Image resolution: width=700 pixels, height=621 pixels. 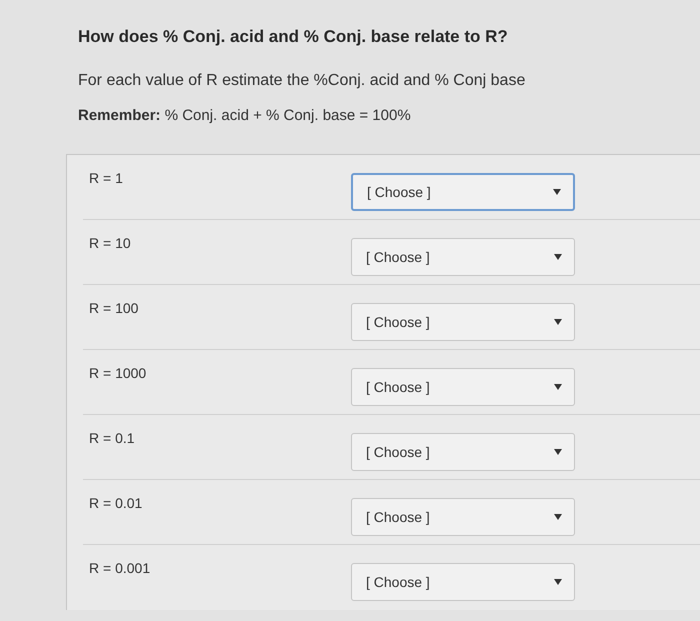 What do you see at coordinates (120, 568) in the screenshot?
I see `r-value-label: R = 0.001` at bounding box center [120, 568].